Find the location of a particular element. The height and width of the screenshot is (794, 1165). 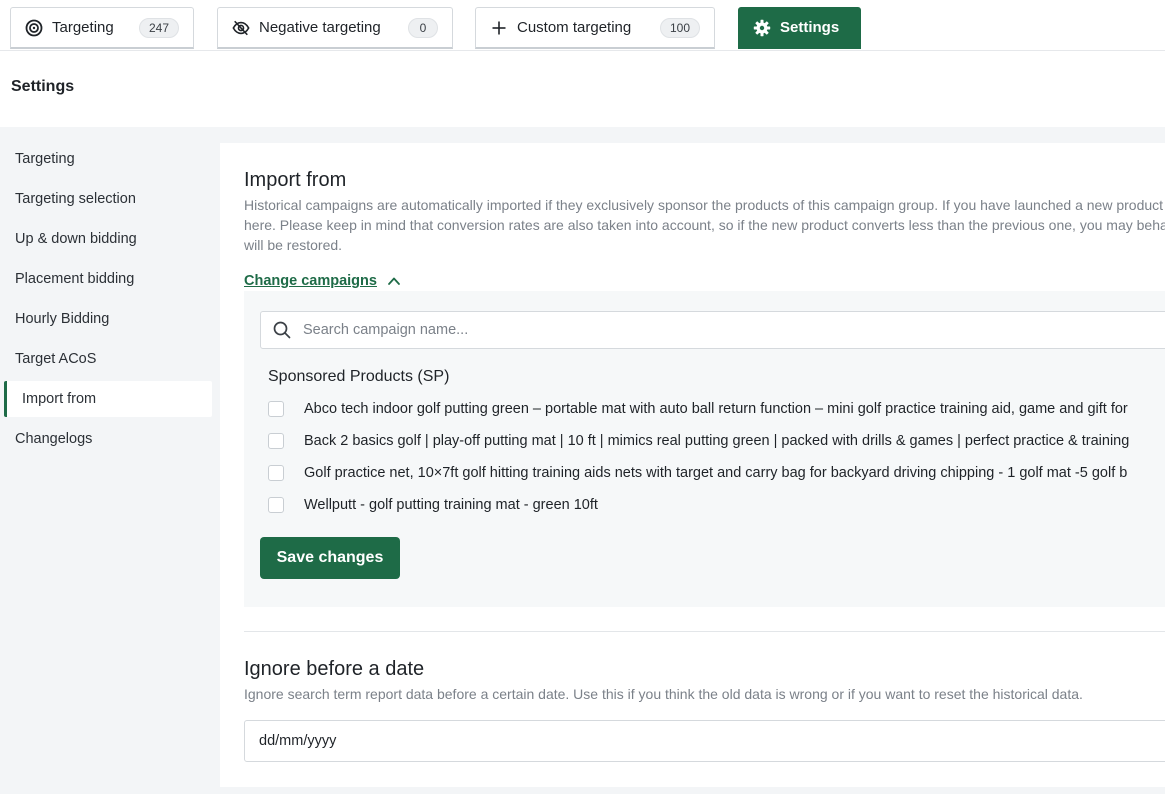

tab-count-badge: 247 is located at coordinates (158, 27).